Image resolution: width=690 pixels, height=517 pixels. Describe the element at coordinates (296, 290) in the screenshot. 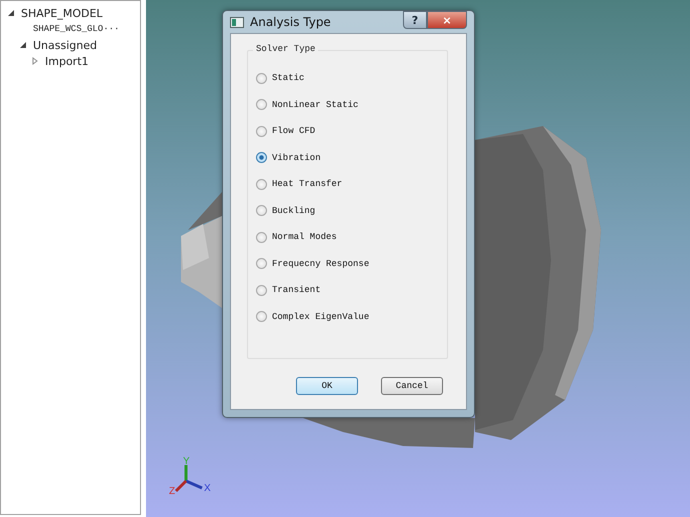

I see `radio-label: Transient` at that location.